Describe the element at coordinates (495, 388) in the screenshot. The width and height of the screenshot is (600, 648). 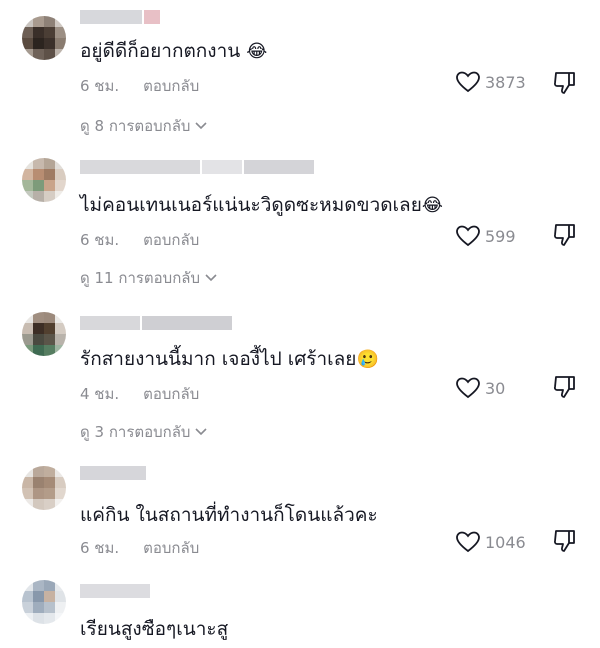
I see `like-count: 30` at that location.